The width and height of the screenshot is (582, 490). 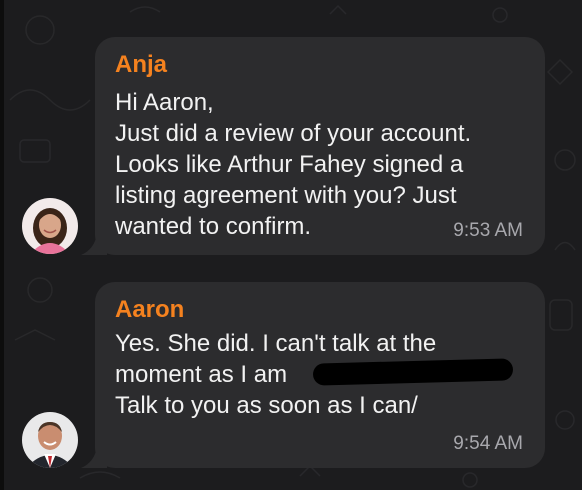 What do you see at coordinates (50, 440) in the screenshot?
I see `male-avatar-icon` at bounding box center [50, 440].